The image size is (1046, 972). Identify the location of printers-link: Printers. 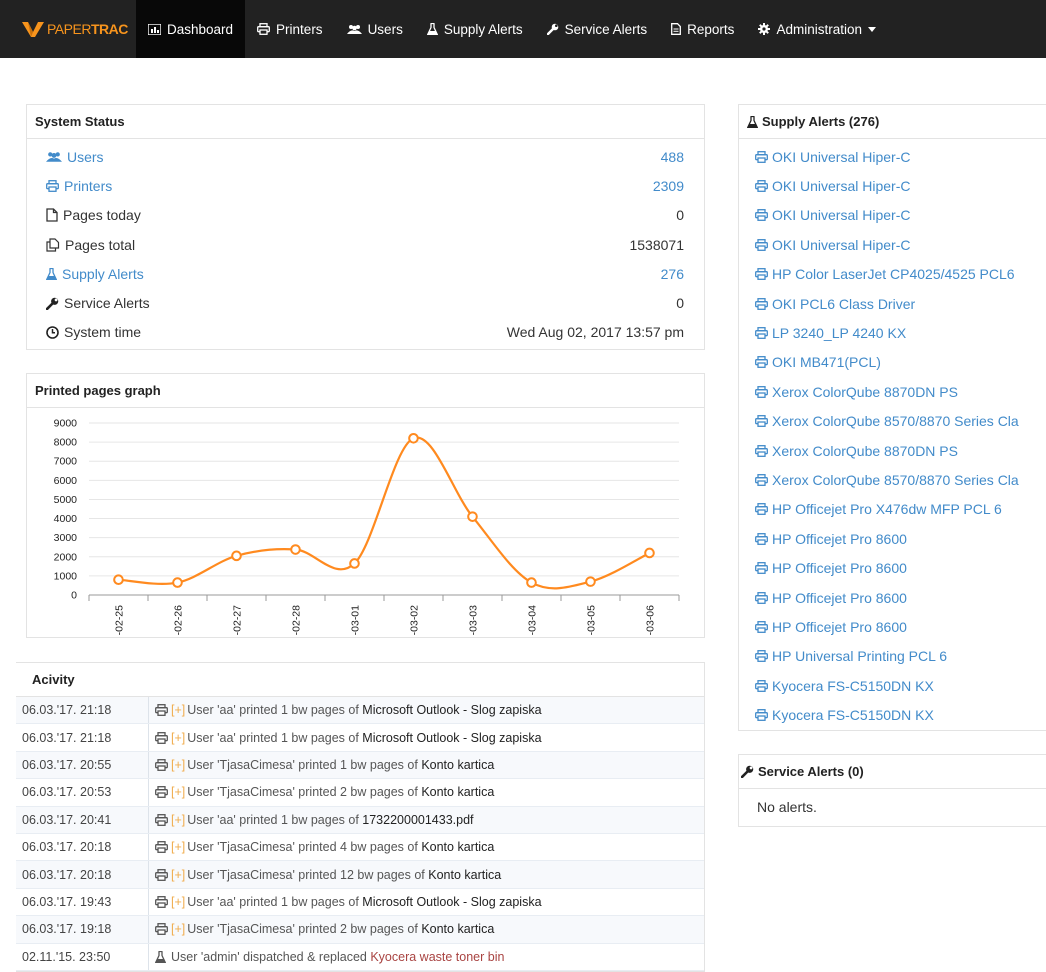
(349, 186).